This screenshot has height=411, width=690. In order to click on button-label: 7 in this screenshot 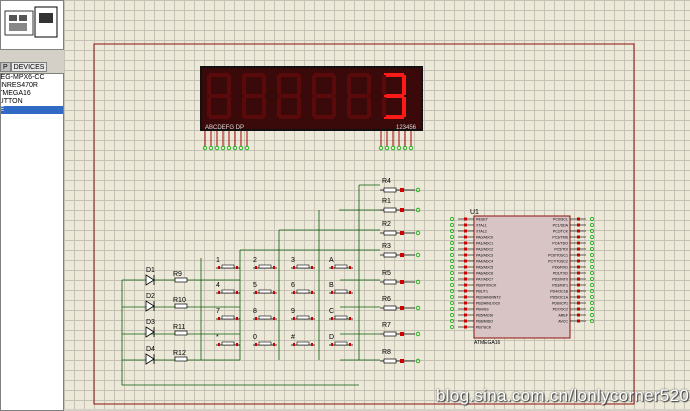, I will do `click(218, 311)`.